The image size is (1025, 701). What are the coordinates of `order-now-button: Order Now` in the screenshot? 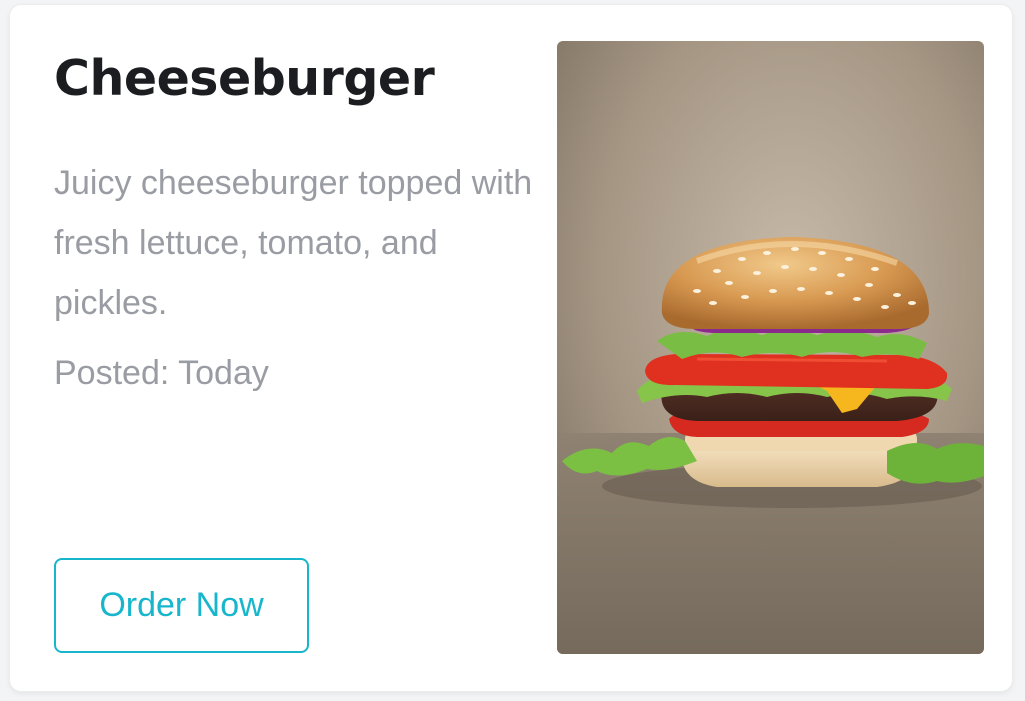 It's located at (181, 605).